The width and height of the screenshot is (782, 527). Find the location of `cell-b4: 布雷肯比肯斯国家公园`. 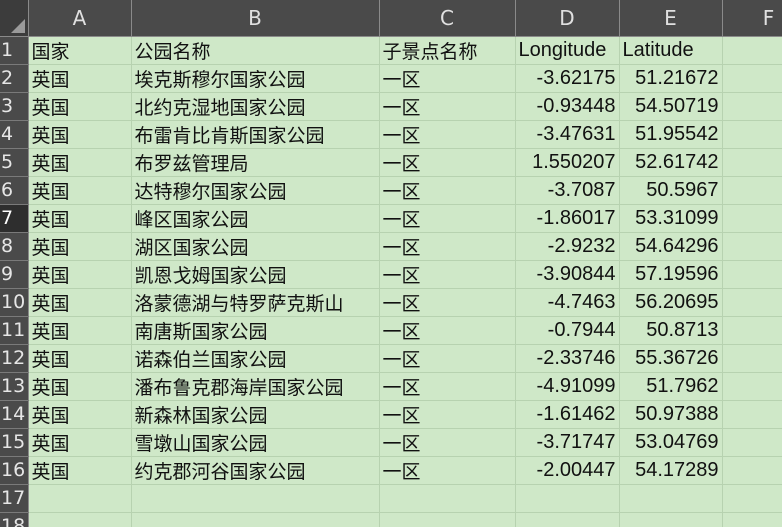

cell-b4: 布雷肯比肯斯国家公园 is located at coordinates (255, 134).